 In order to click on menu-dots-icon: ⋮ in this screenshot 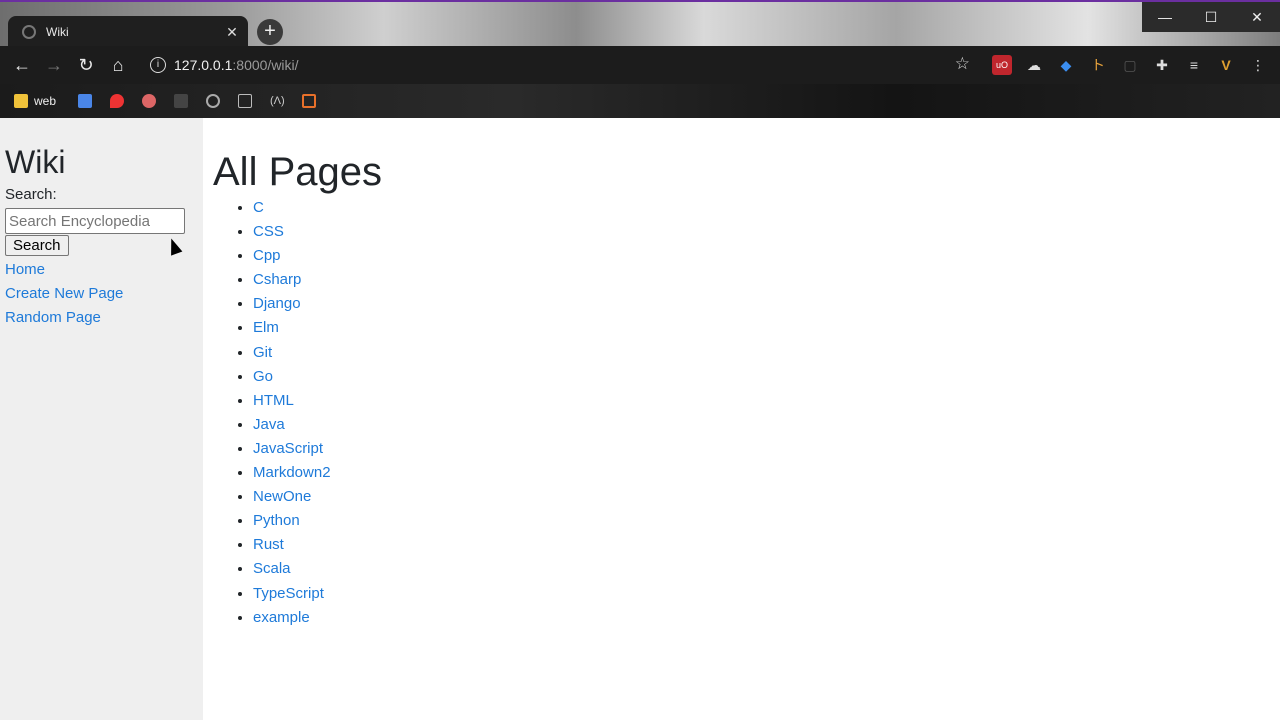, I will do `click(1258, 65)`.